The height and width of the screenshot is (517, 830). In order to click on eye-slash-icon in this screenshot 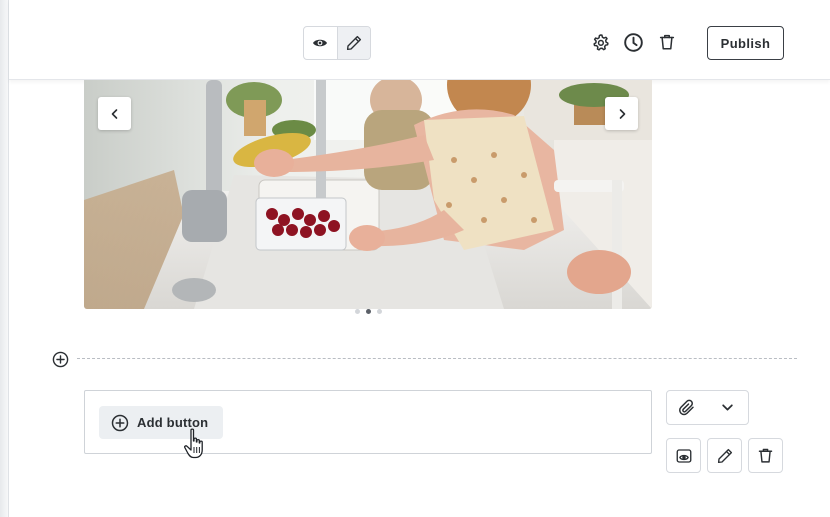, I will do `click(683, 455)`.